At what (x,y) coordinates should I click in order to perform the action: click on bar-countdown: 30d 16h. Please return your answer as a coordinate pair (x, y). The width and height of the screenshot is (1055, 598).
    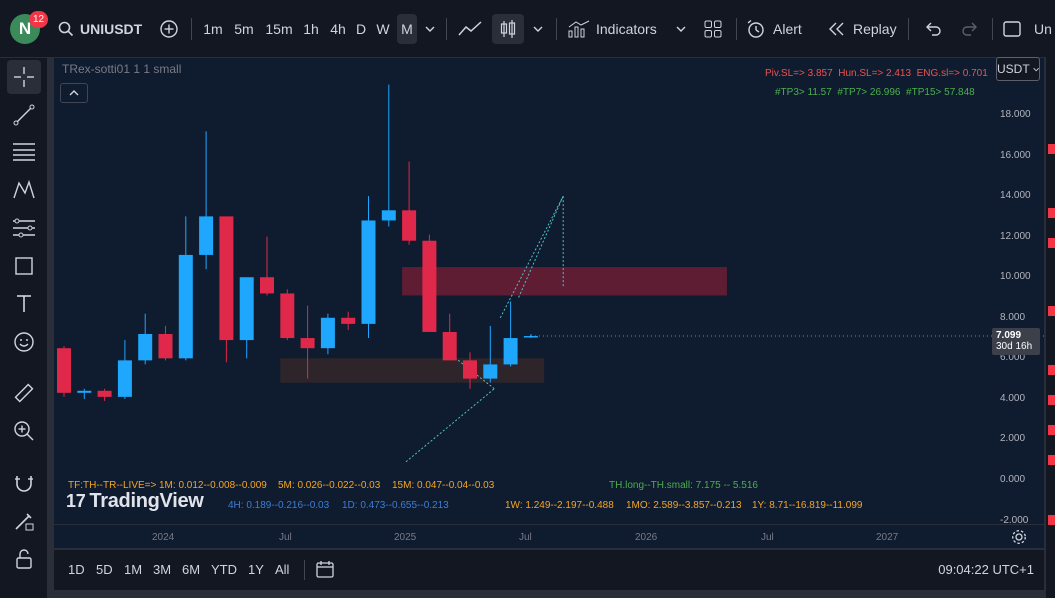
    Looking at the image, I should click on (1014, 346).